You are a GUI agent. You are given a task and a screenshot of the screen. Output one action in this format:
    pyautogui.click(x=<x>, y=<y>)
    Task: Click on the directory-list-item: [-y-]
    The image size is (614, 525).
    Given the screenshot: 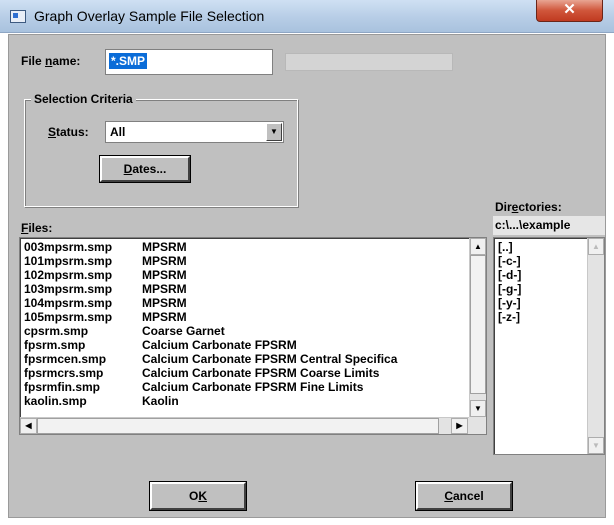 What is the action you would take?
    pyautogui.click(x=509, y=303)
    